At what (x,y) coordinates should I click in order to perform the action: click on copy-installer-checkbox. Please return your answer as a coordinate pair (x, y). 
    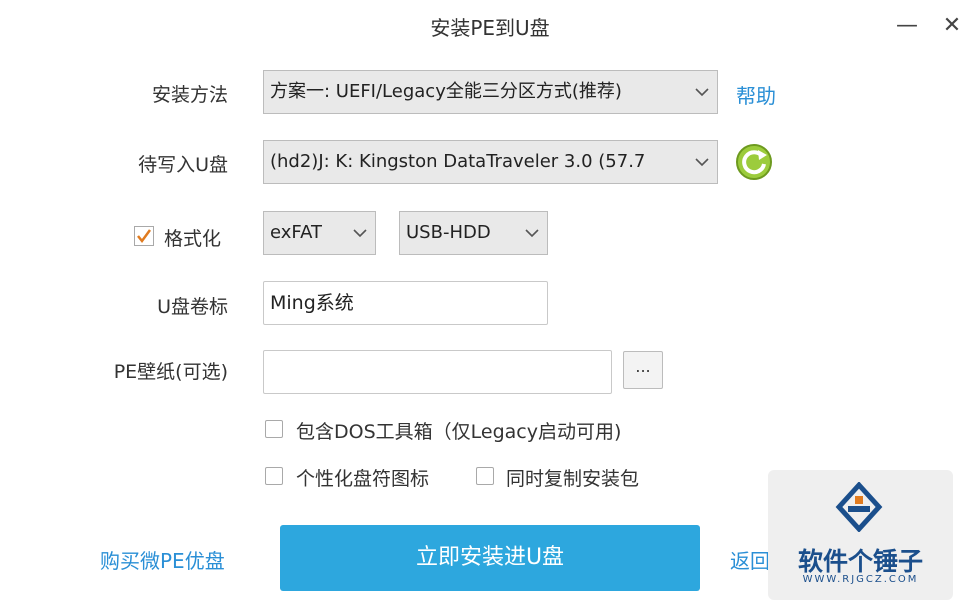
    Looking at the image, I should click on (485, 476).